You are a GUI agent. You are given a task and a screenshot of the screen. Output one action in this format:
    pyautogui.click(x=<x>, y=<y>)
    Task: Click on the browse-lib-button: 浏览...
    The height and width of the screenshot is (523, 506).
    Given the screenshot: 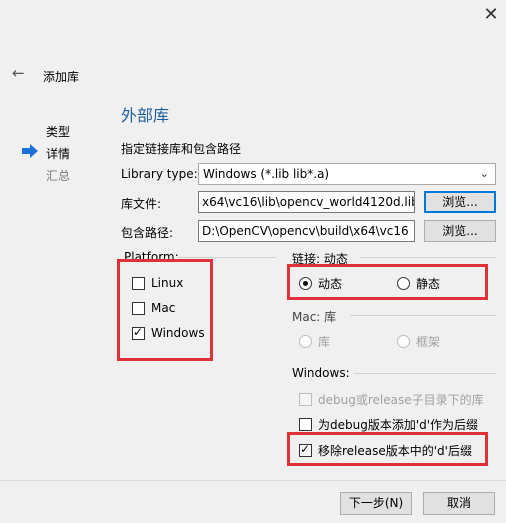 What is the action you would take?
    pyautogui.click(x=460, y=202)
    